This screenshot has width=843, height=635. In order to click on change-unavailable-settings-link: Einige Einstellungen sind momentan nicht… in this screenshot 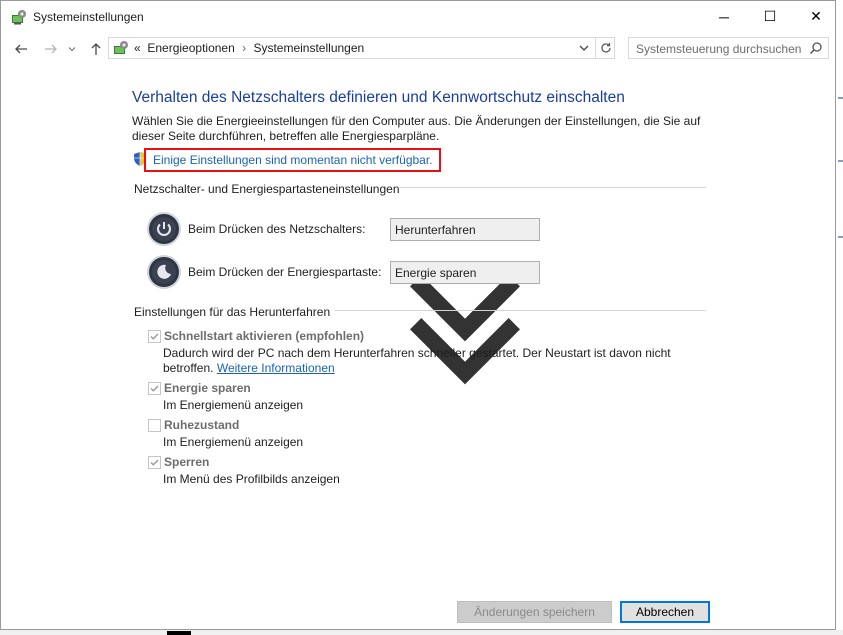, I will do `click(293, 160)`.